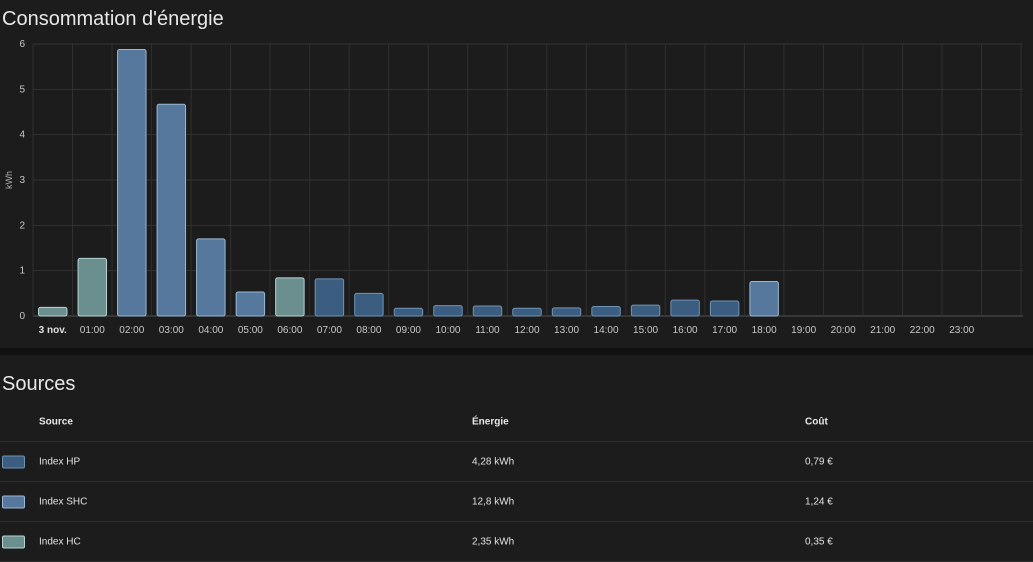 This screenshot has width=1033, height=562. Describe the element at coordinates (22, 225) in the screenshot. I see `y-tick-label: 2` at that location.